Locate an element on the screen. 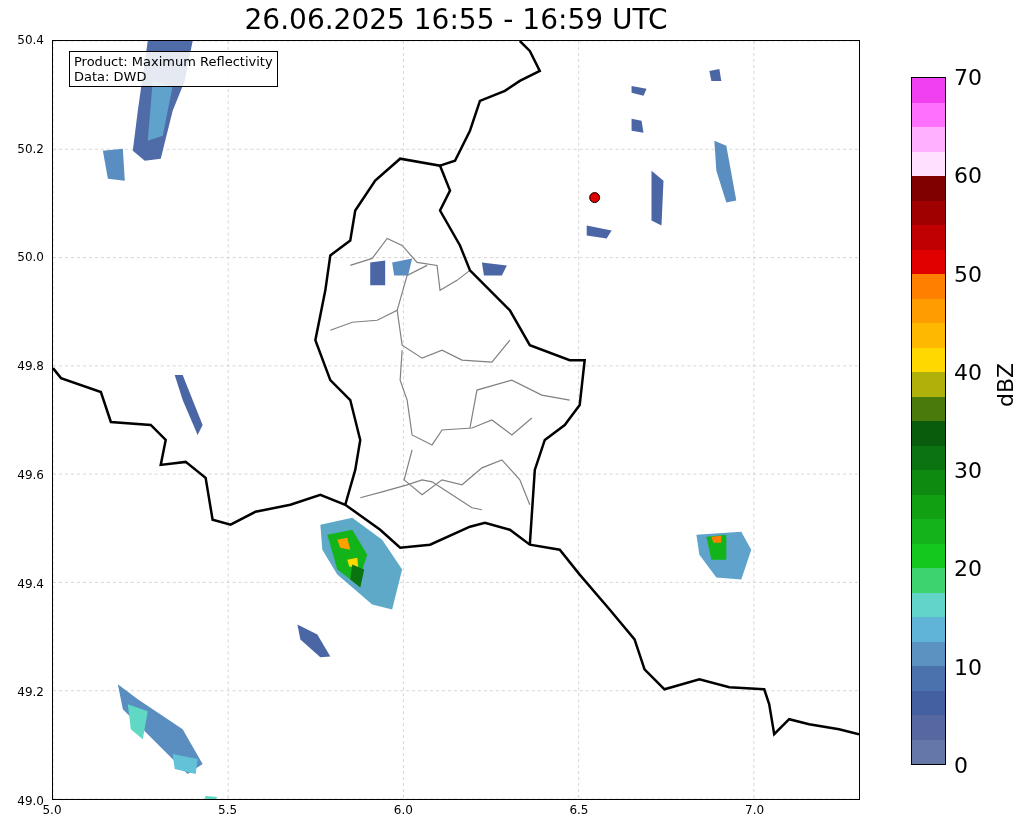  colorbar-tick-label: 0 is located at coordinates (961, 765).